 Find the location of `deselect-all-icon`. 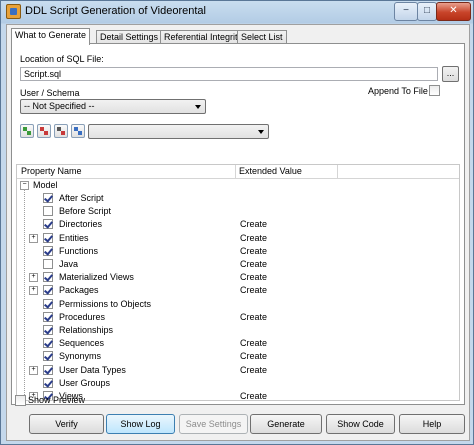

deselect-all-icon is located at coordinates (44, 131).